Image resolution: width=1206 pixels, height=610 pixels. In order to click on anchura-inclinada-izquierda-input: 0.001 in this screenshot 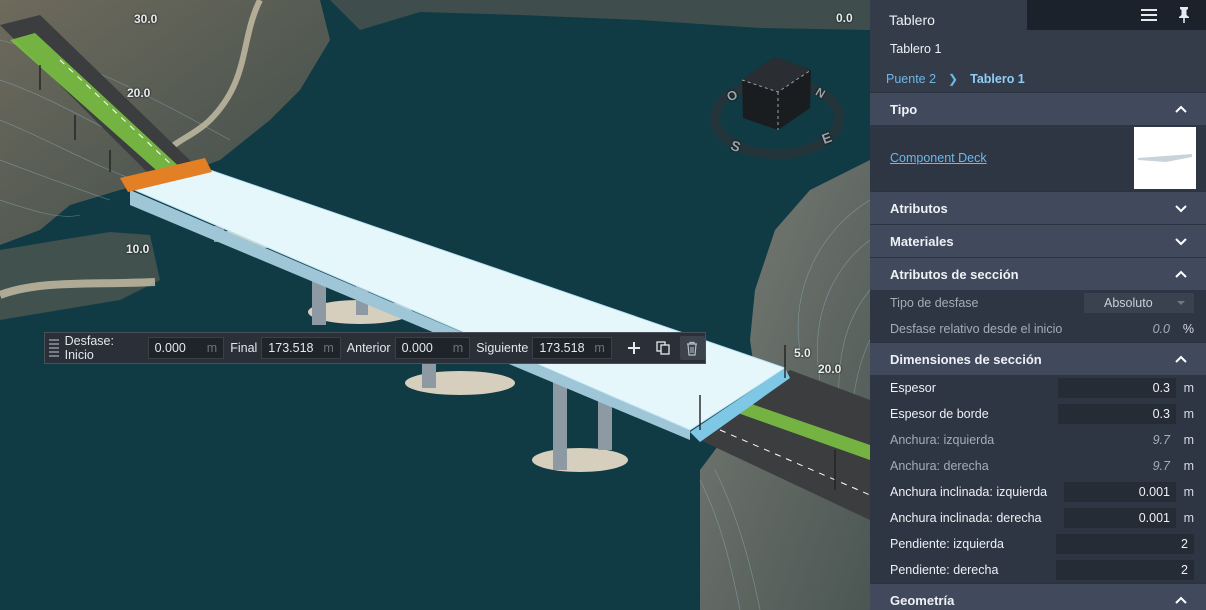, I will do `click(1120, 492)`.